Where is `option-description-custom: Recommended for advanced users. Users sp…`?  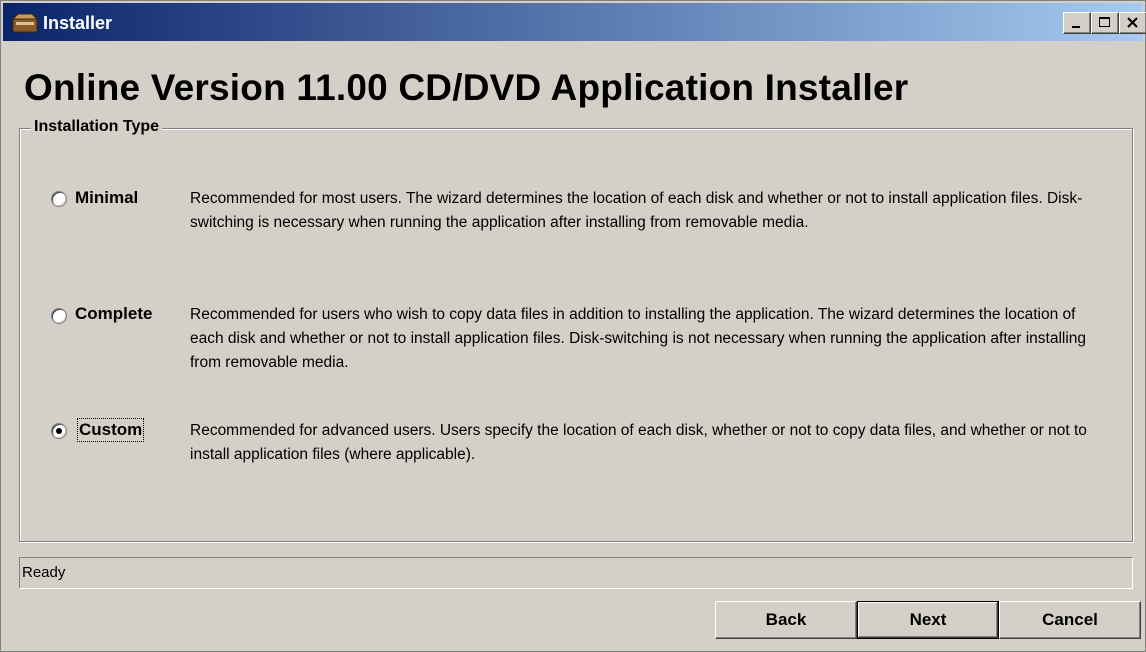
option-description-custom: Recommended for advanced users. Users sp… is located at coordinates (638, 442).